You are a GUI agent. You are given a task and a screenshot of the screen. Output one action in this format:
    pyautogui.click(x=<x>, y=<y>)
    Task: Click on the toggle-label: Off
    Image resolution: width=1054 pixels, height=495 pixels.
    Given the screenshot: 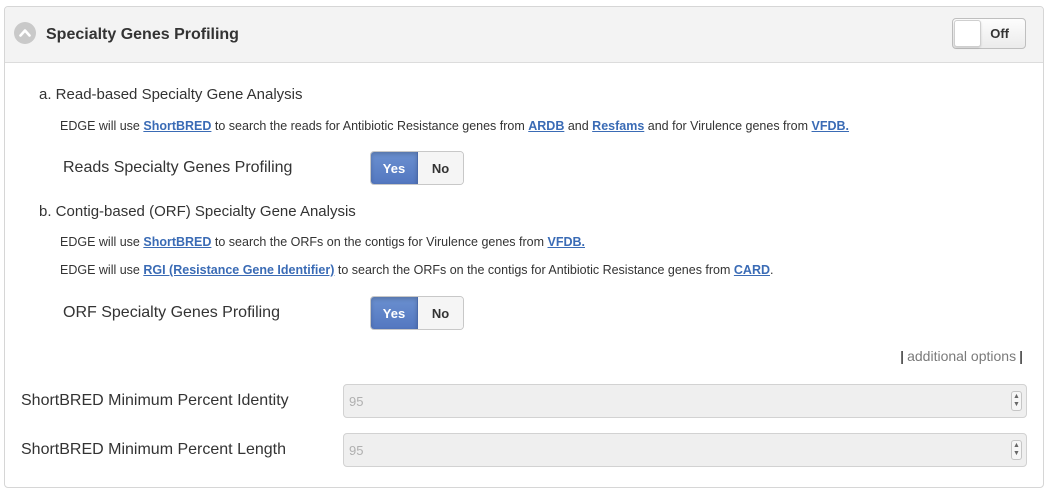 What is the action you would take?
    pyautogui.click(x=999, y=33)
    